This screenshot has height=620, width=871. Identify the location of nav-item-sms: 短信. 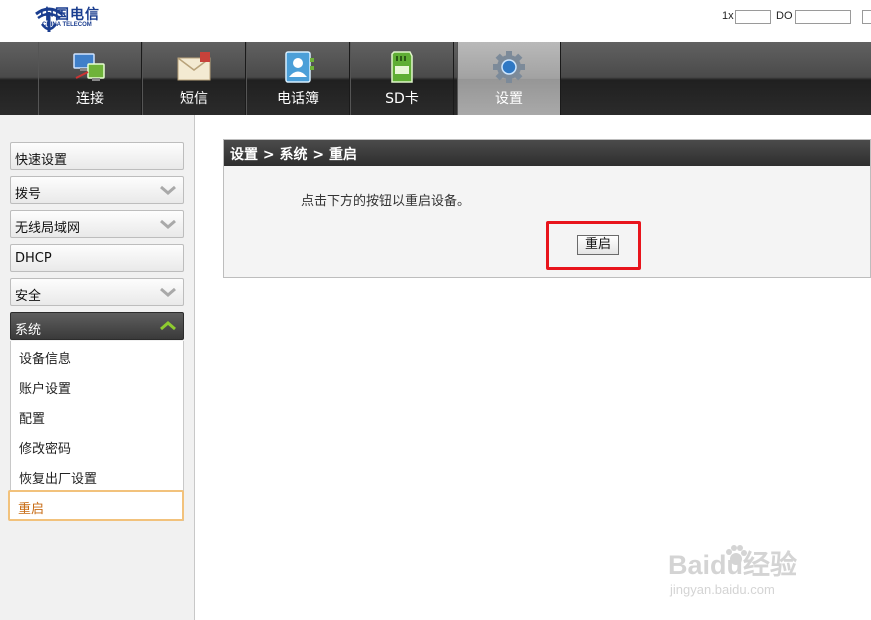
(194, 78).